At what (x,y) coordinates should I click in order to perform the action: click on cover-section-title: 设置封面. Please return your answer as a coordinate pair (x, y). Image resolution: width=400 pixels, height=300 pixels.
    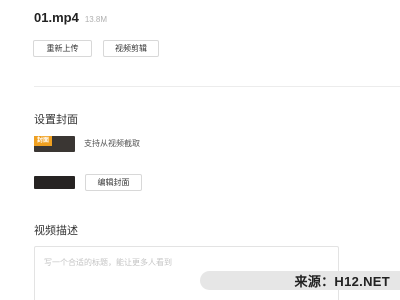
    Looking at the image, I should click on (56, 120).